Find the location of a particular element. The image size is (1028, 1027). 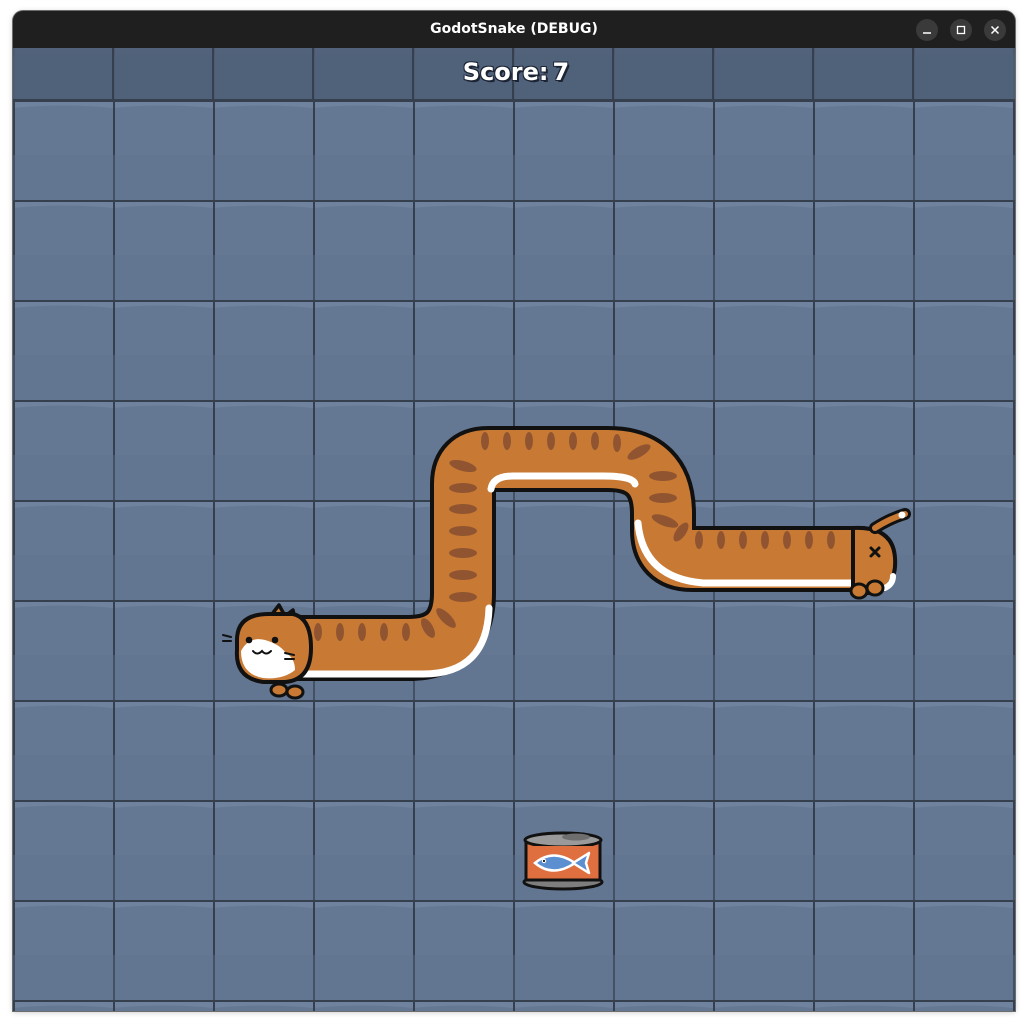

maximize-icon is located at coordinates (961, 30).